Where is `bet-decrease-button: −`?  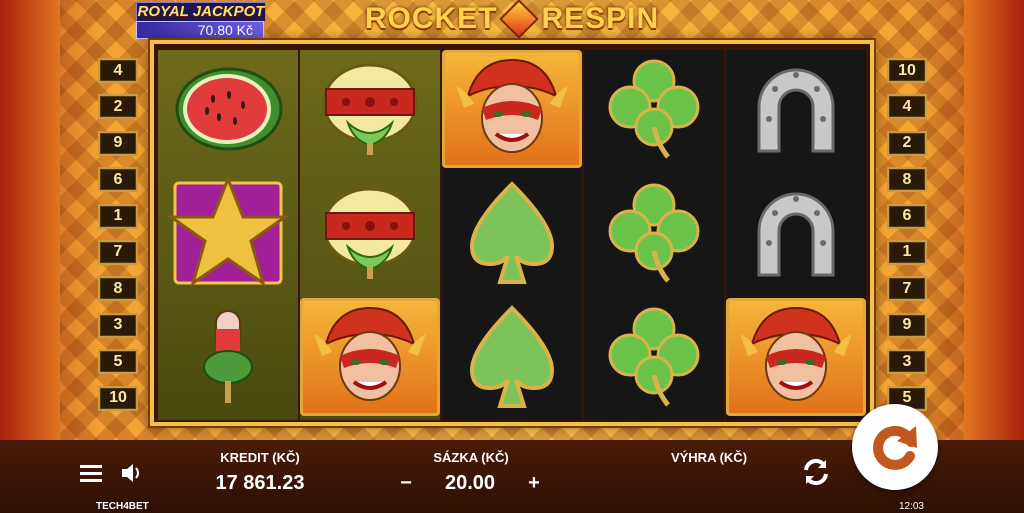 bet-decrease-button: − is located at coordinates (406, 483).